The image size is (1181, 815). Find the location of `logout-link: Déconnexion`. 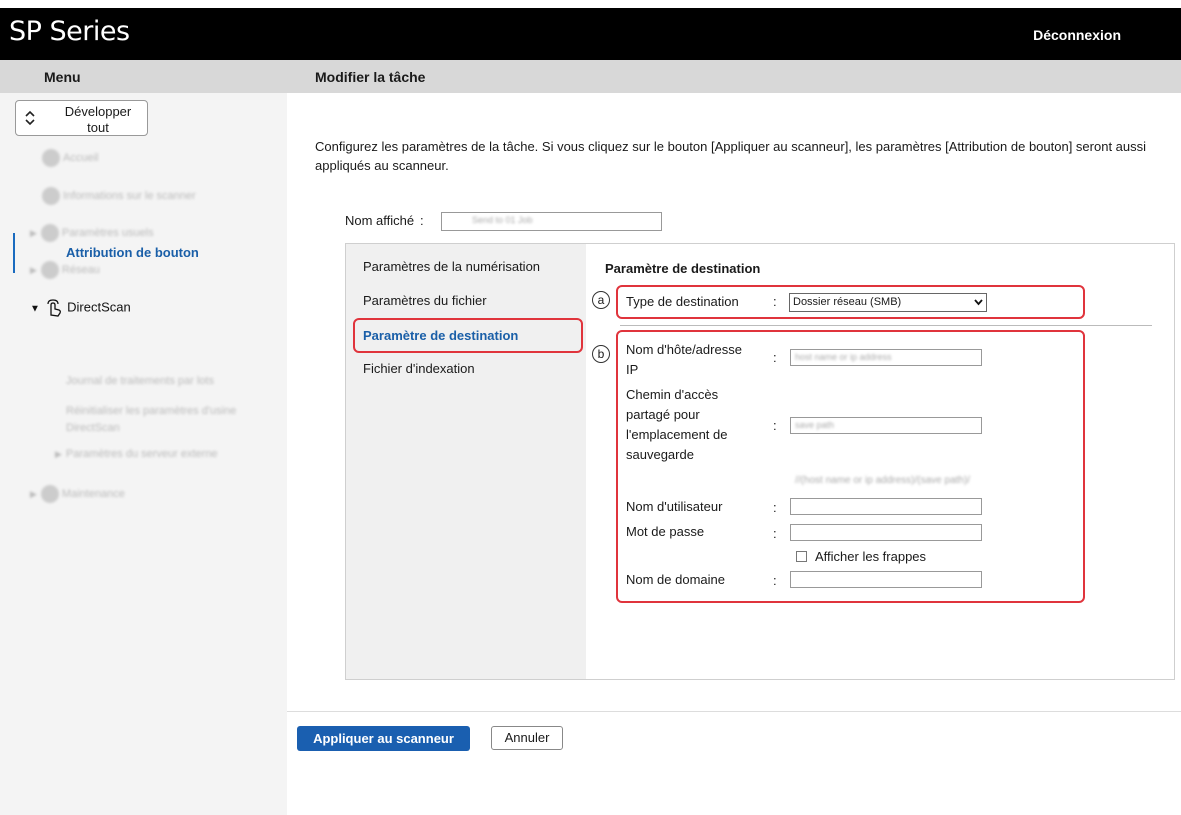

logout-link: Déconnexion is located at coordinates (1077, 35).